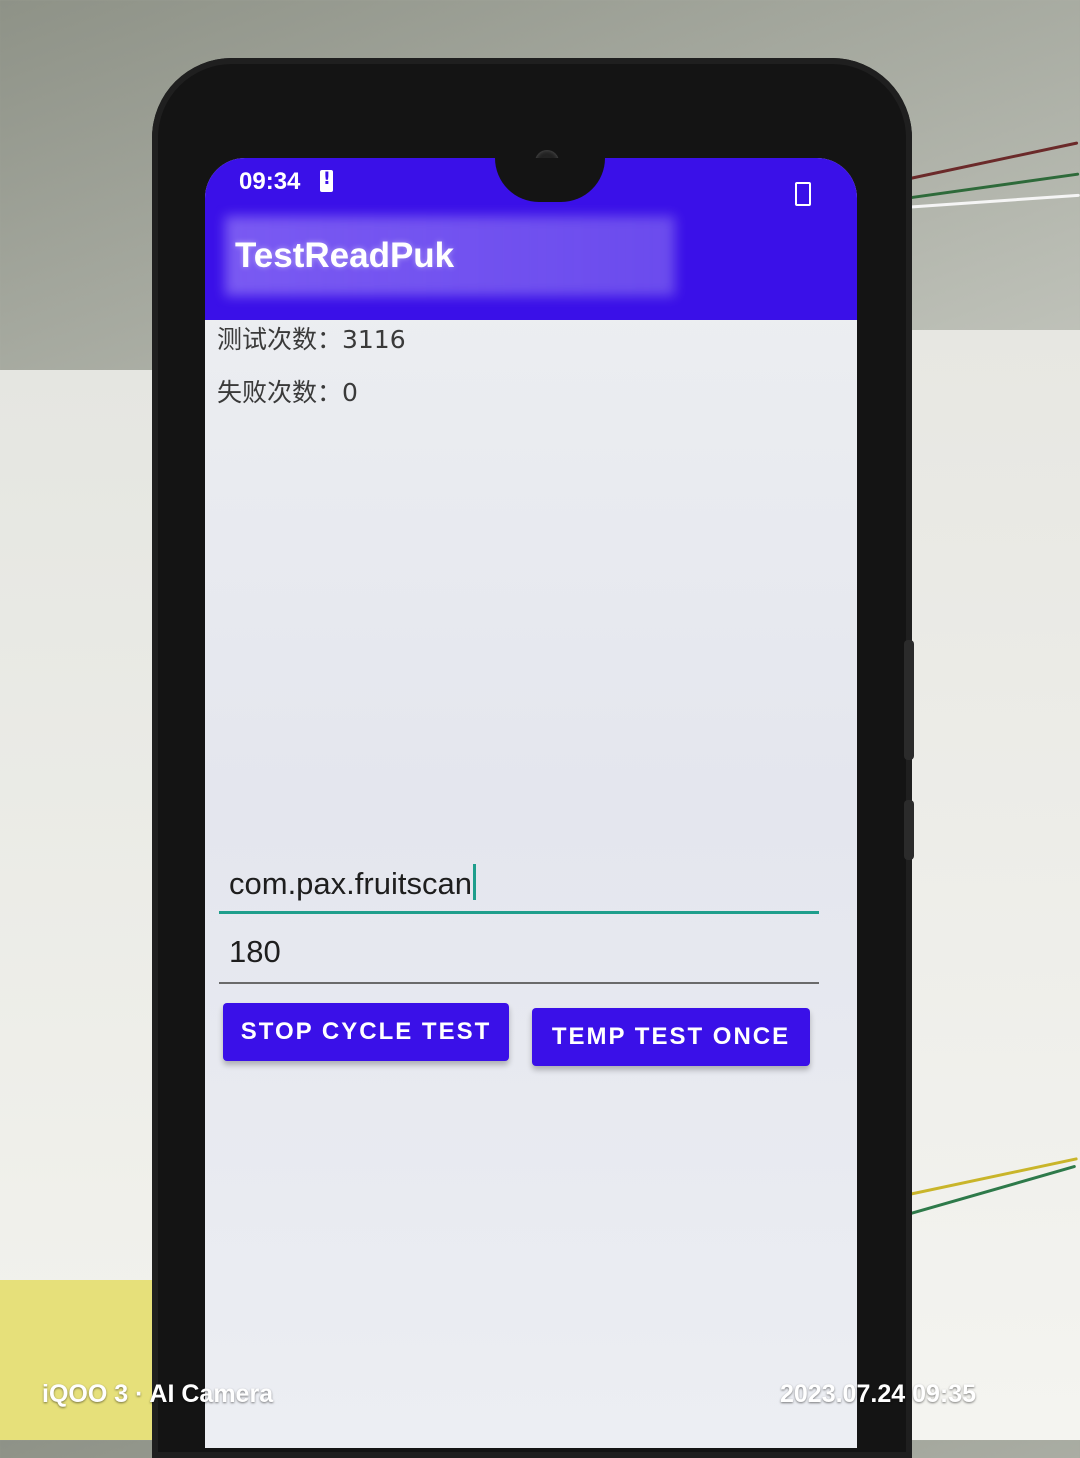 The width and height of the screenshot is (1080, 1458). What do you see at coordinates (519, 956) in the screenshot?
I see `interval-field: 180` at bounding box center [519, 956].